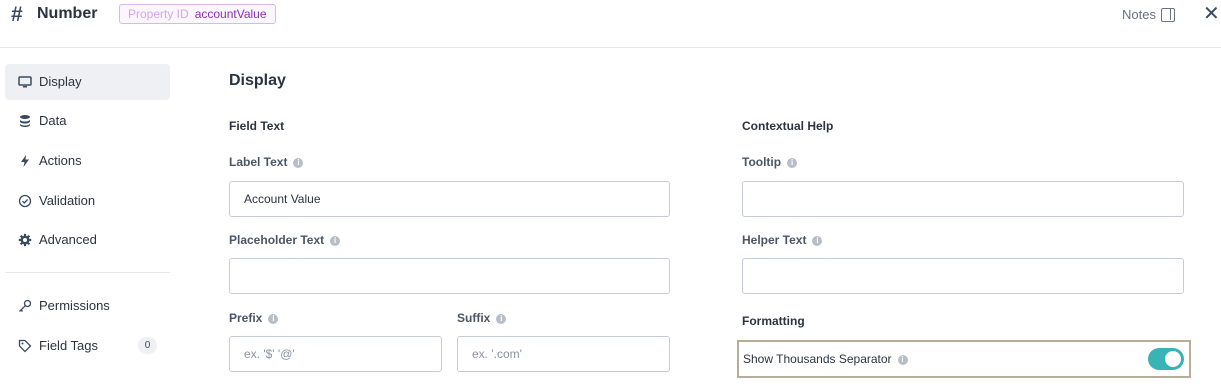 This screenshot has height=389, width=1221. What do you see at coordinates (963, 276) in the screenshot?
I see `helper-text-input` at bounding box center [963, 276].